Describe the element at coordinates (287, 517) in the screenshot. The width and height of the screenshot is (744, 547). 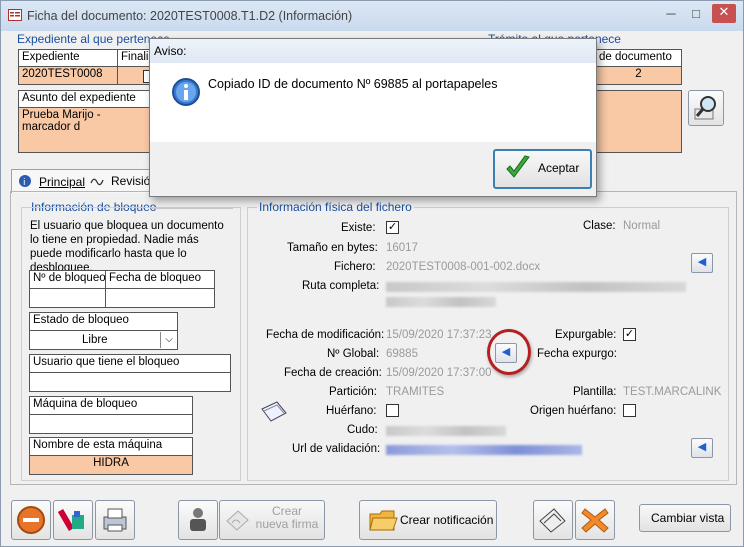
I see `crear-firma-label: Crear nueva firma` at that location.